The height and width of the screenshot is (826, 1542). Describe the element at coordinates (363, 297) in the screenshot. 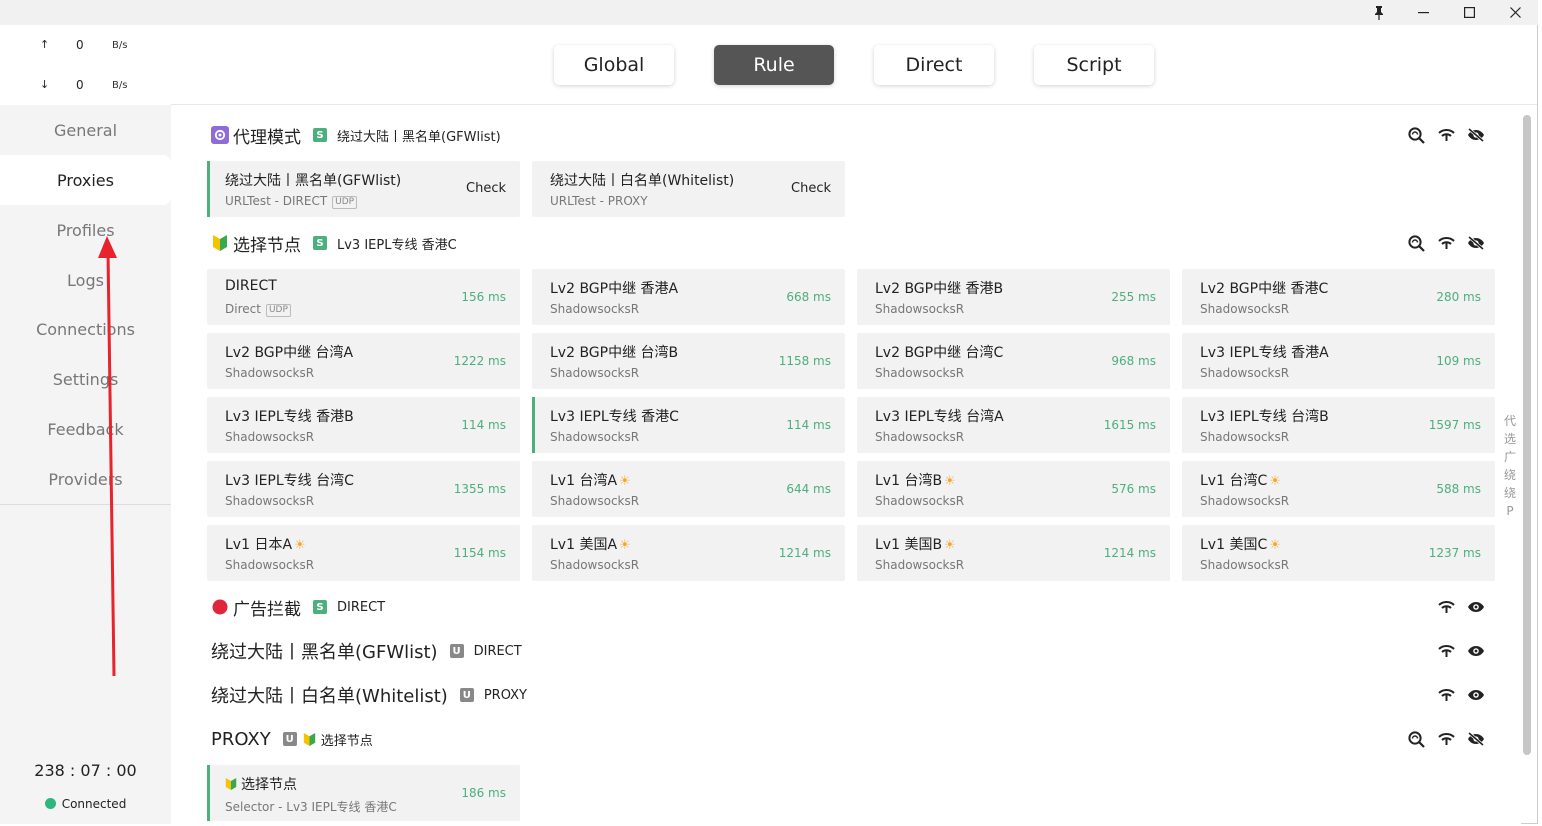

I see `proxy-card: DIRECT Direct UDP 156 ms` at that location.